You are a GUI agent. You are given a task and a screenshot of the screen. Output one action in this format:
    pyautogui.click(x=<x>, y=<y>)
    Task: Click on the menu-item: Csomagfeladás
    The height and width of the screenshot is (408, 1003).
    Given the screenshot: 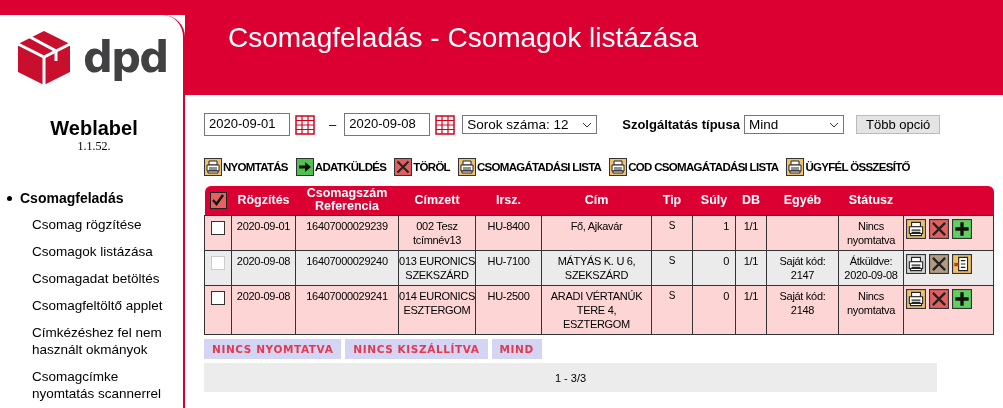 What is the action you would take?
    pyautogui.click(x=72, y=198)
    